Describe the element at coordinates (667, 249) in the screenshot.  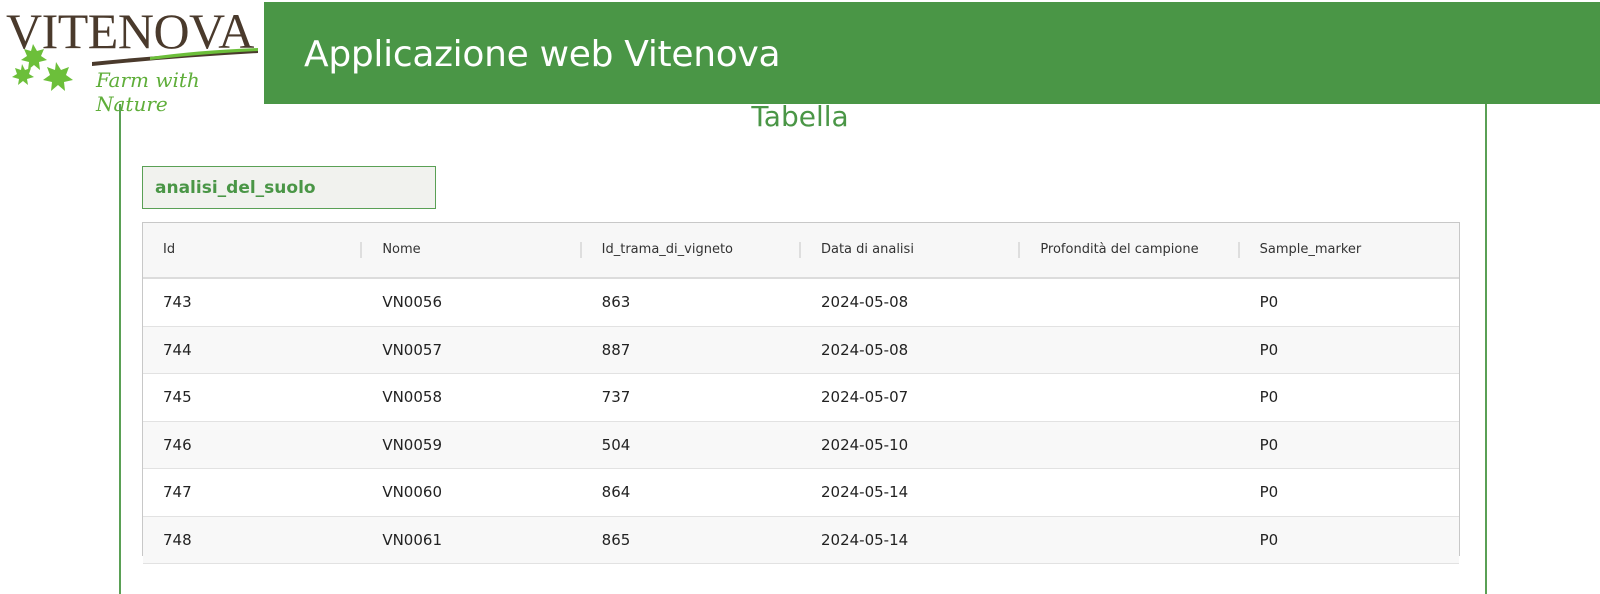
I see `column-header-label: Id_trama_di_vigneto` at that location.